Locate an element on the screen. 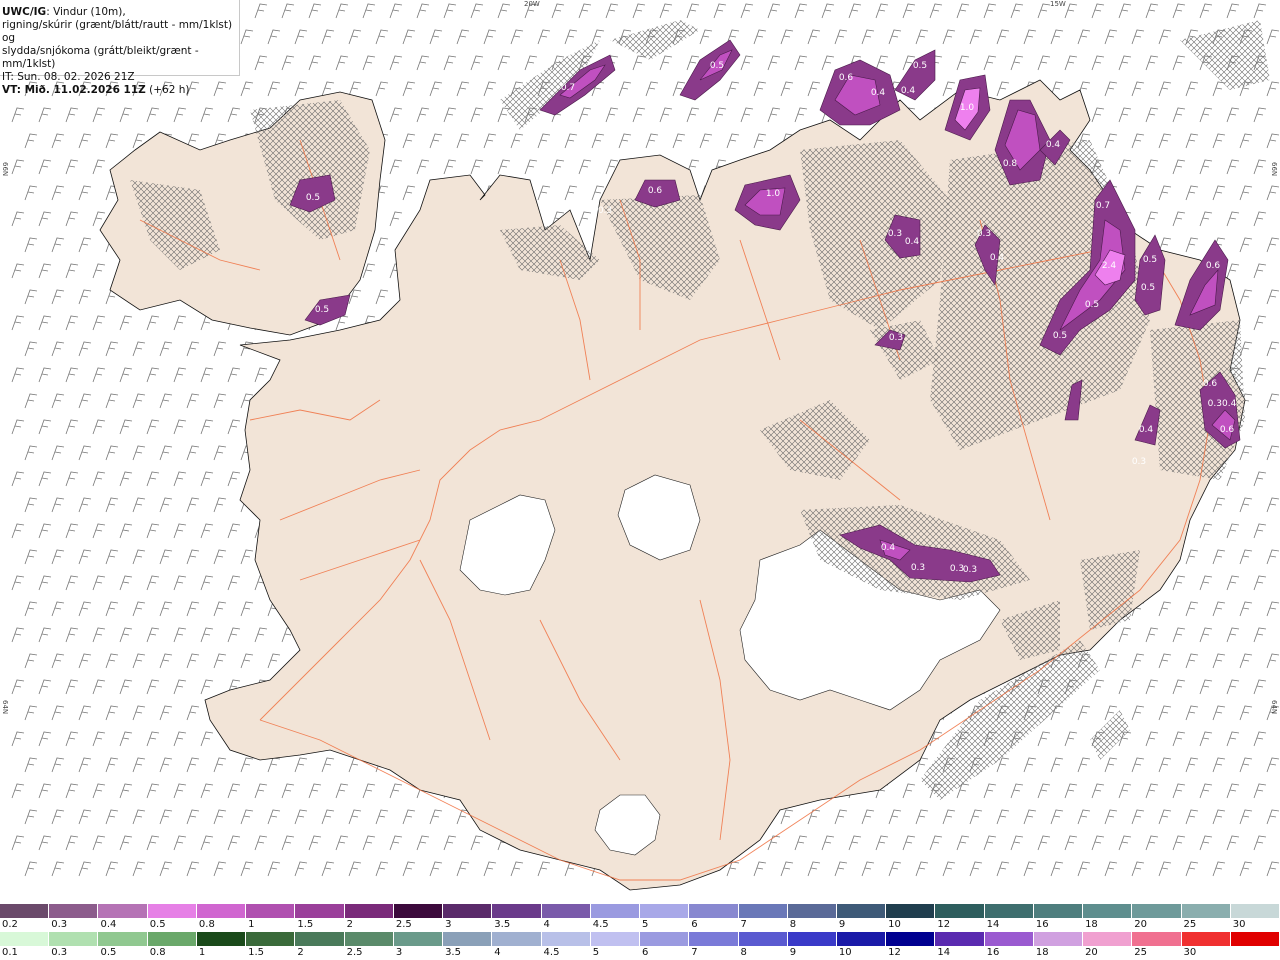 The height and width of the screenshot is (960, 1280). scale-label: 9 is located at coordinates (793, 952).